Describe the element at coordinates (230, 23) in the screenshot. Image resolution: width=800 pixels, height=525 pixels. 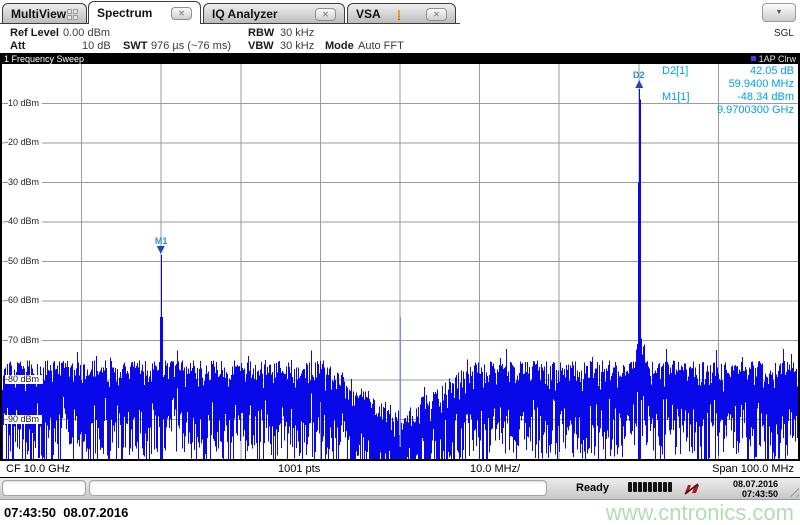
I see `tab-baseline` at that location.